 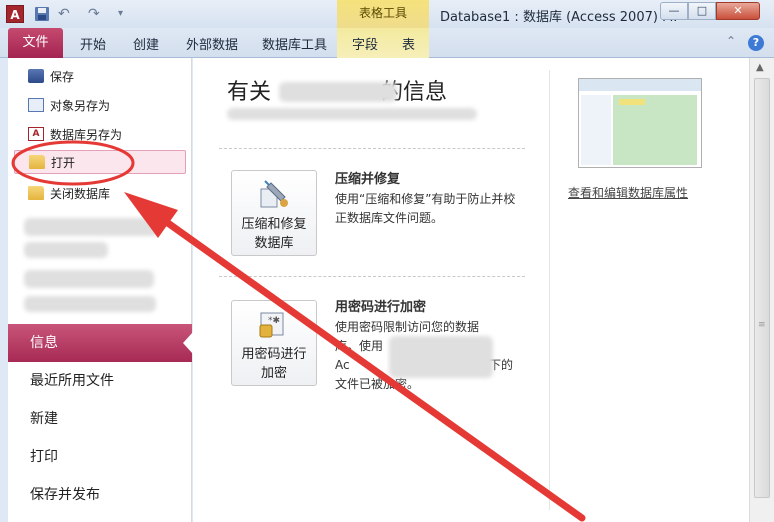 What do you see at coordinates (125, 14) in the screenshot?
I see `customize-quick-access-icon: ▾` at bounding box center [125, 14].